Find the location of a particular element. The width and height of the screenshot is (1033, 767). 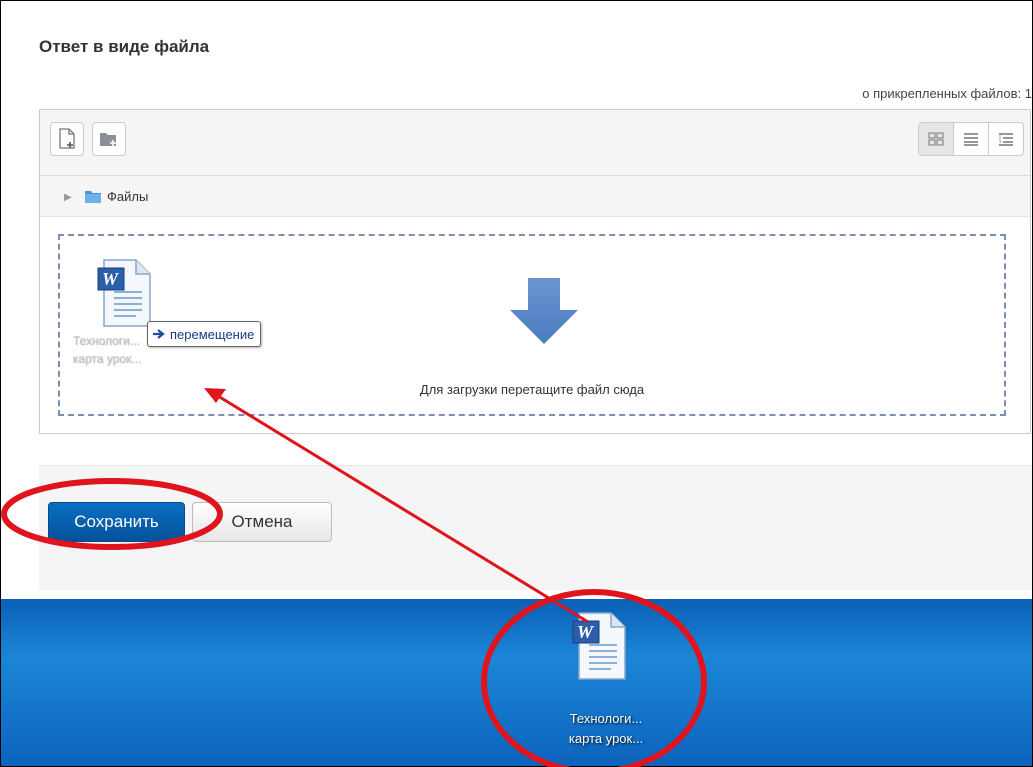

path-bar: ▶ Файлы is located at coordinates (535, 196).